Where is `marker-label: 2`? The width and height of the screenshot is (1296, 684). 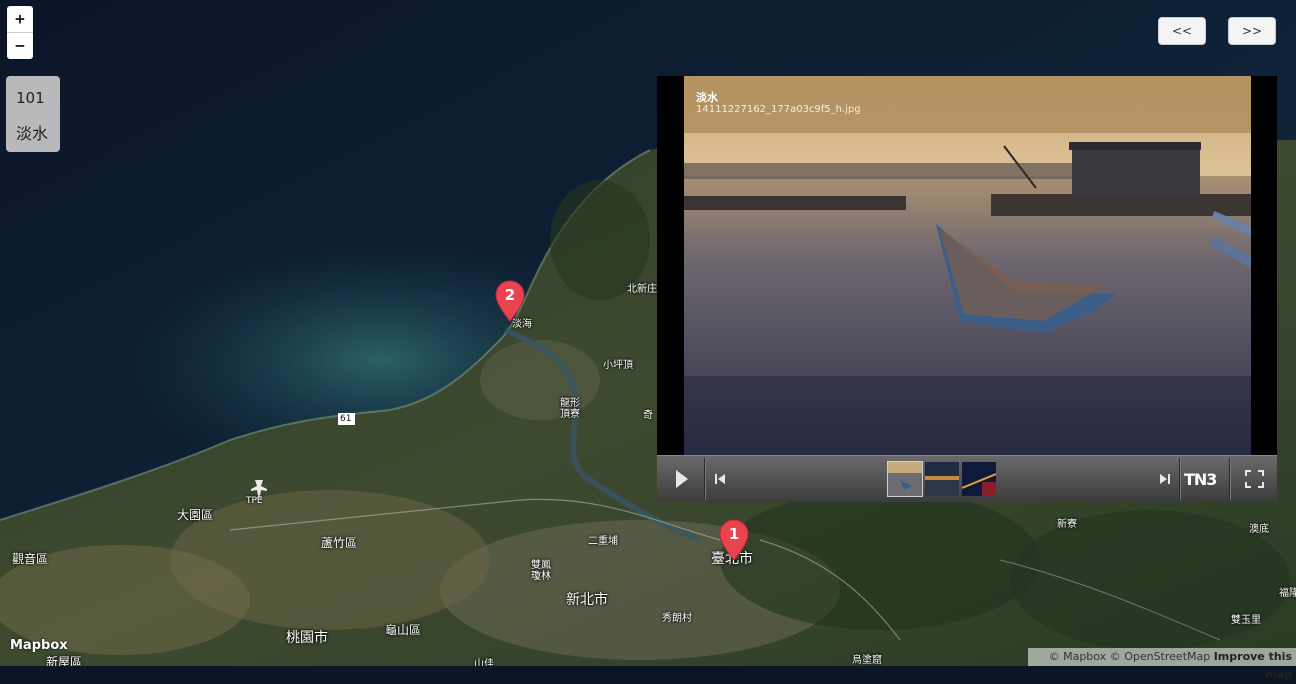
marker-label: 2 is located at coordinates (510, 295).